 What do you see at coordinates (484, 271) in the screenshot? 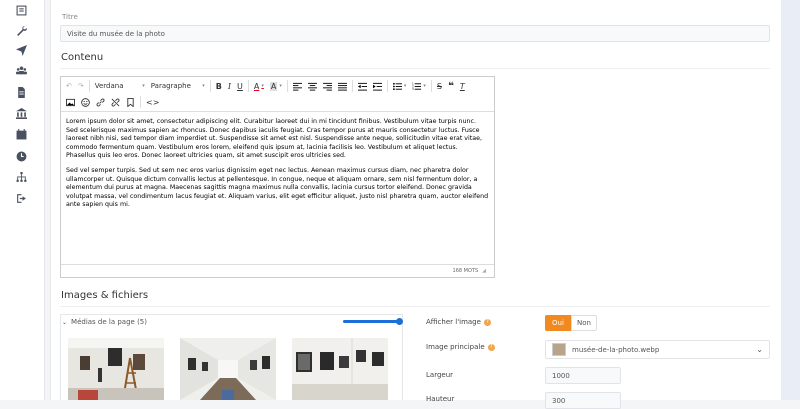
I see `resize-handle-icon: ◢` at bounding box center [484, 271].